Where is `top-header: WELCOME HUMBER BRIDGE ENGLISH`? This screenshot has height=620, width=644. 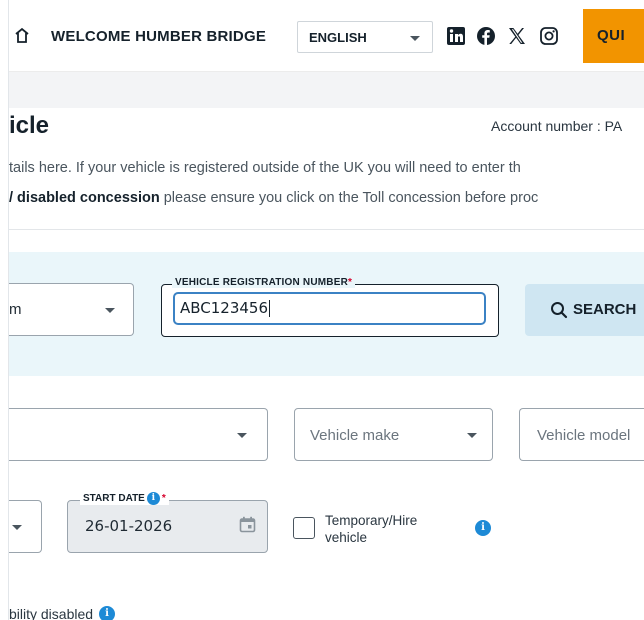
top-header: WELCOME HUMBER BRIDGE ENGLISH is located at coordinates (326, 36).